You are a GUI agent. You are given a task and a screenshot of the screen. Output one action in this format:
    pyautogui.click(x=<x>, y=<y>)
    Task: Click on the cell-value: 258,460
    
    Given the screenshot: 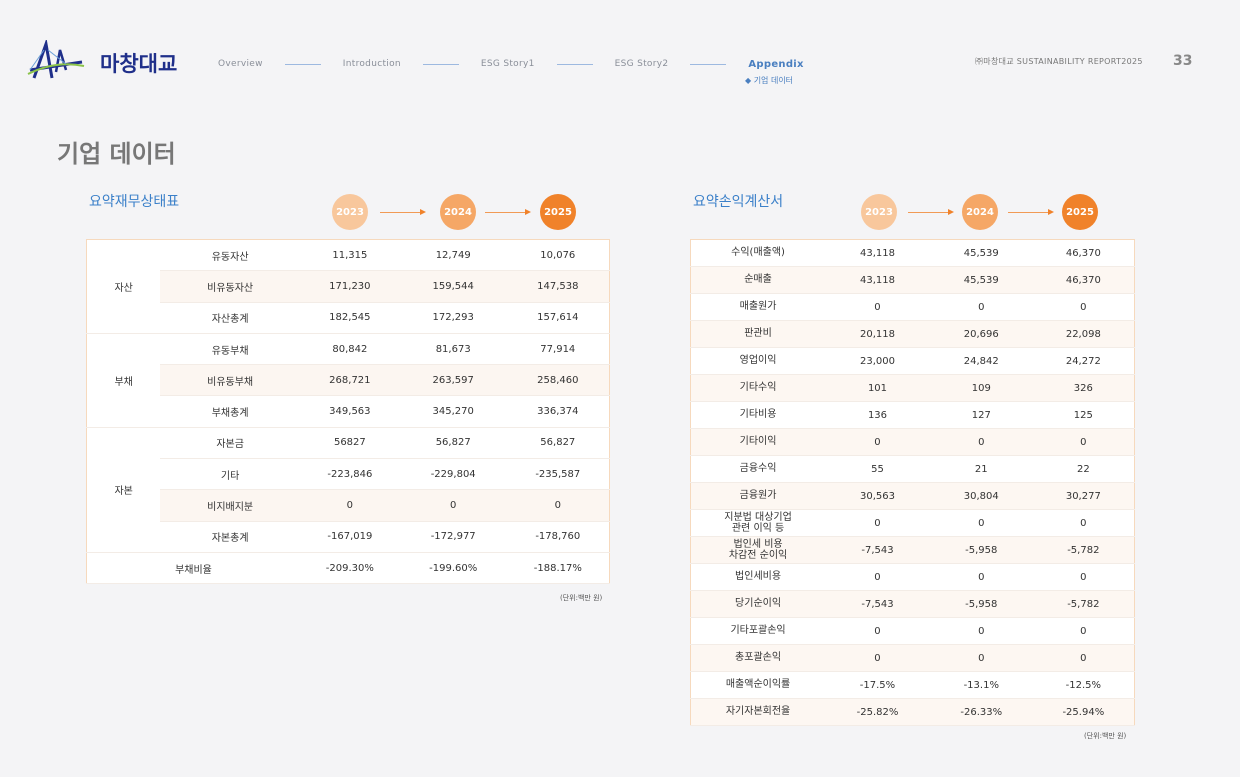 What is the action you would take?
    pyautogui.click(x=558, y=380)
    